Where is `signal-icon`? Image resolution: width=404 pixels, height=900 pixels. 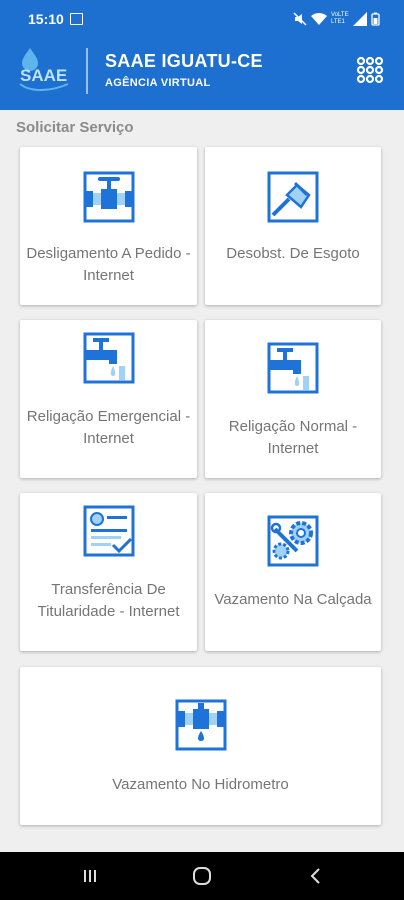 signal-icon is located at coordinates (360, 19).